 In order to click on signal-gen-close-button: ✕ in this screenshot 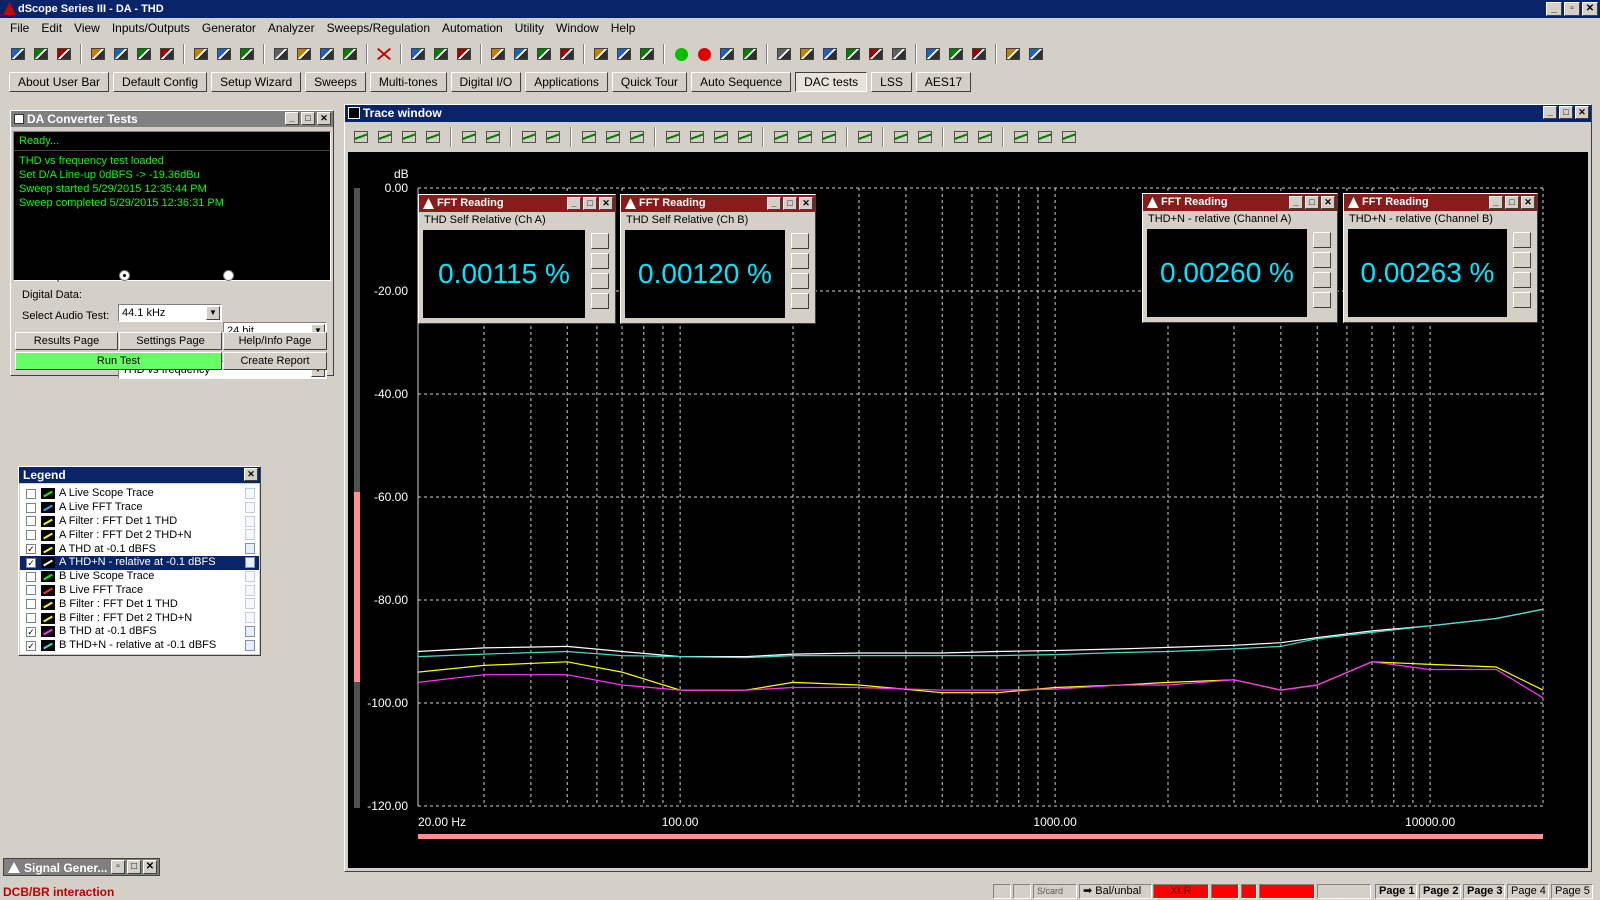, I will do `click(150, 867)`.